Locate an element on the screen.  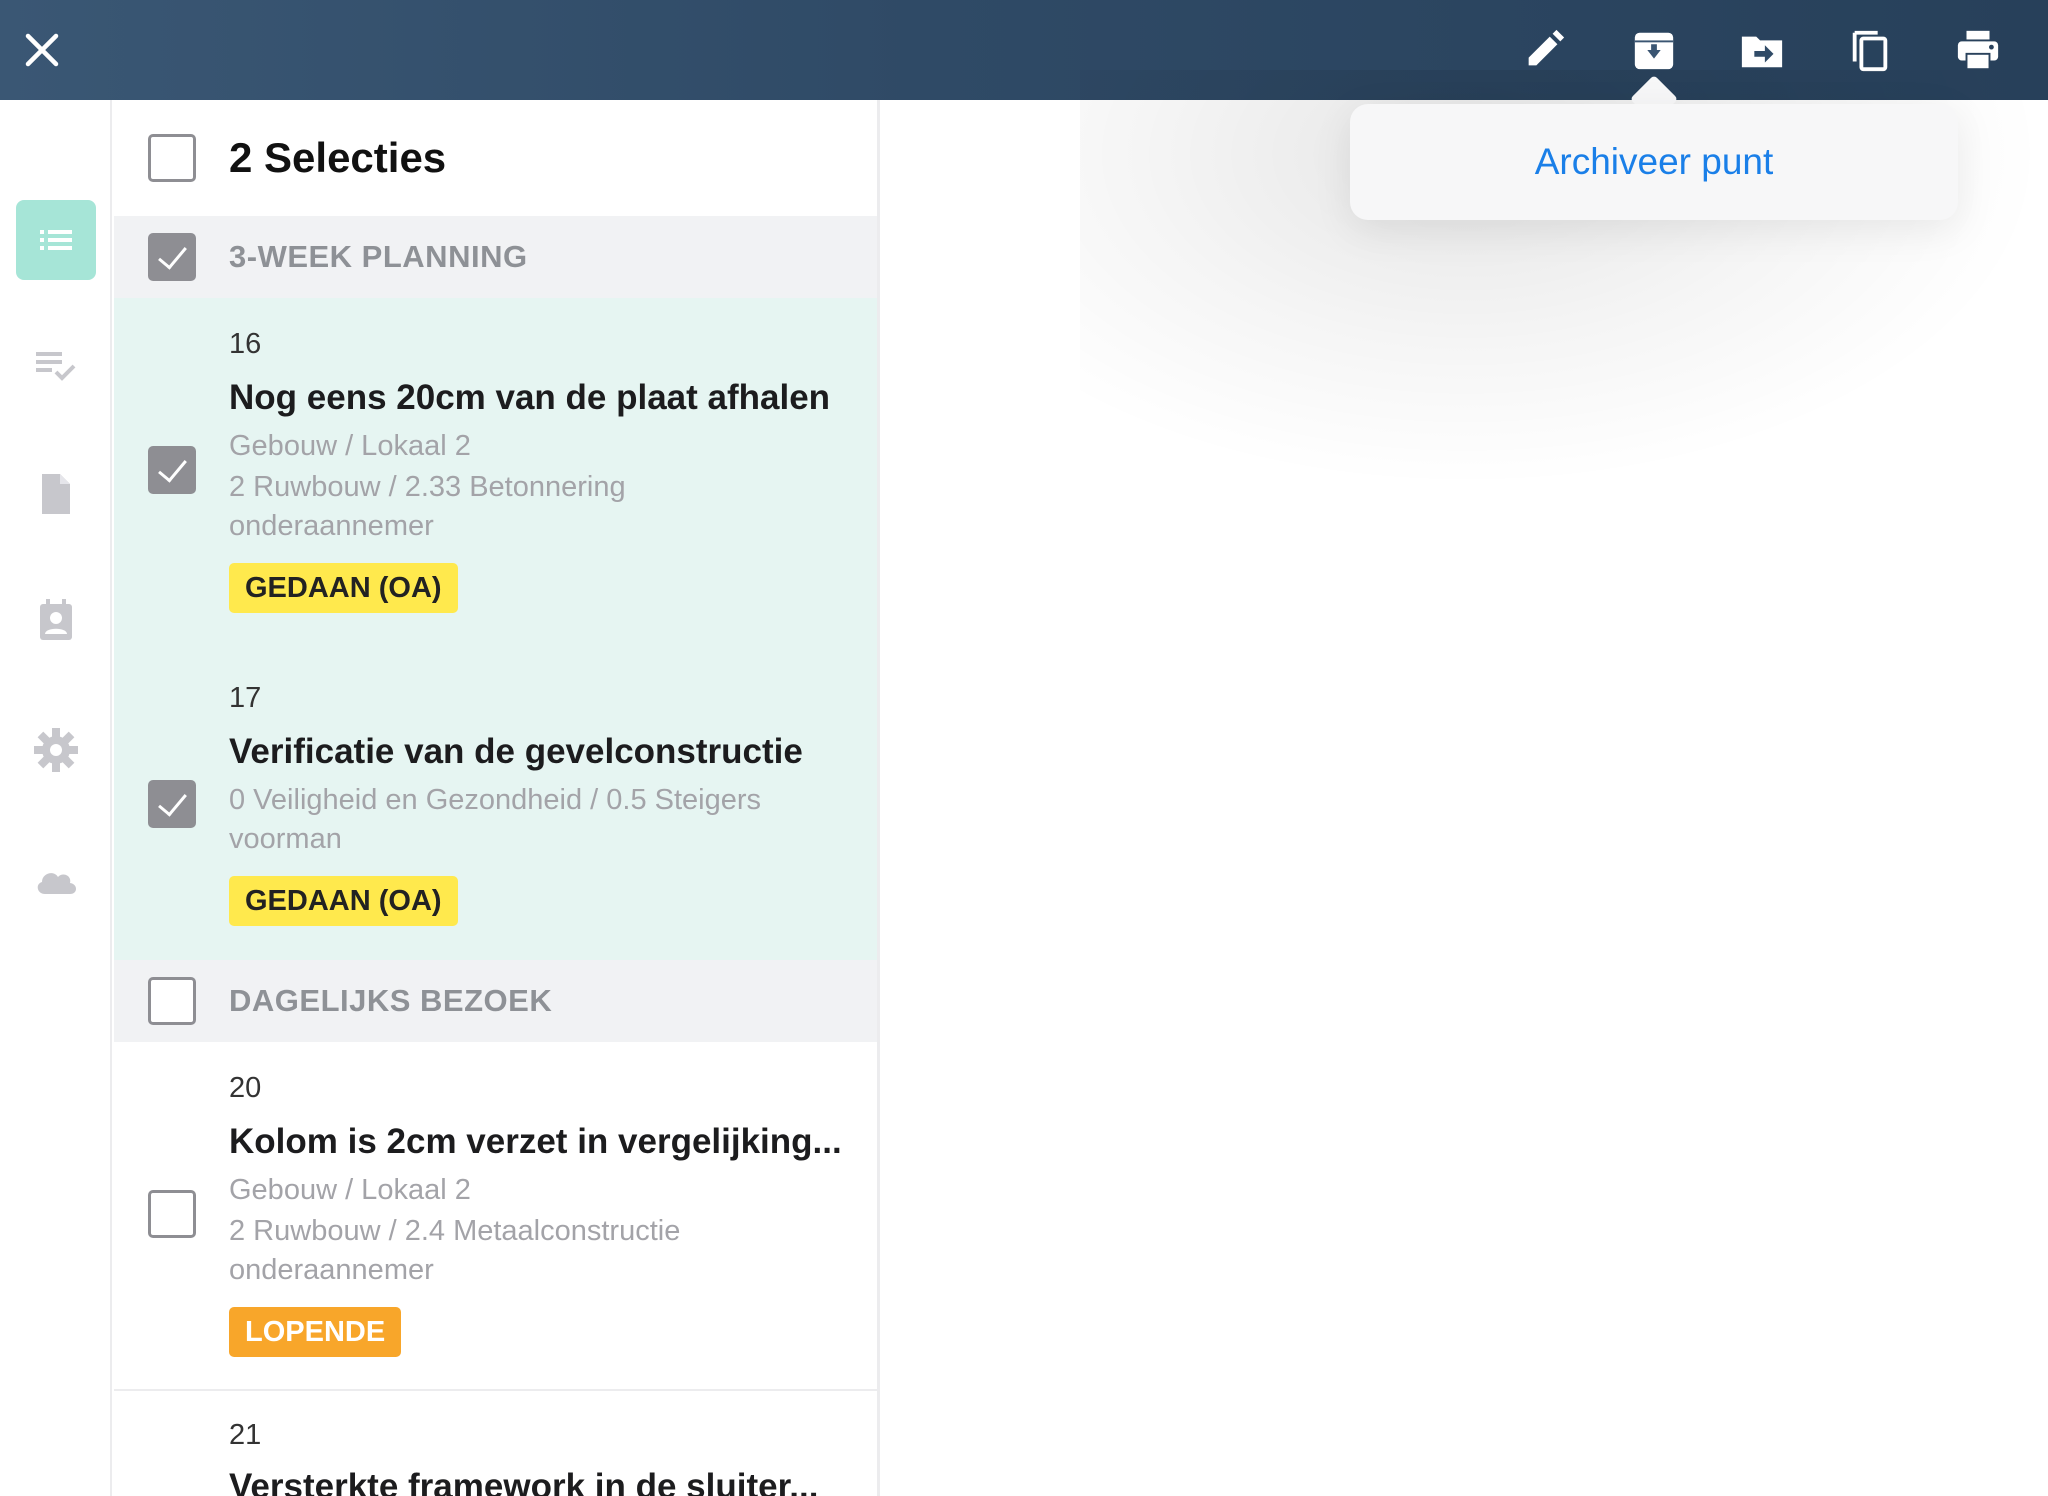
item-number: 20 is located at coordinates (245, 1088).